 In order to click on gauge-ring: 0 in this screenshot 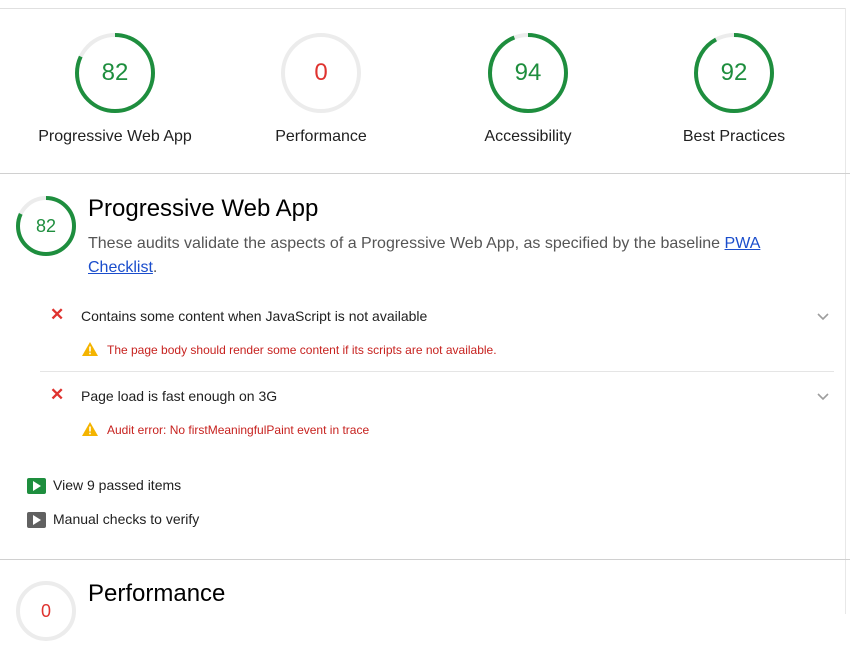, I will do `click(321, 73)`.